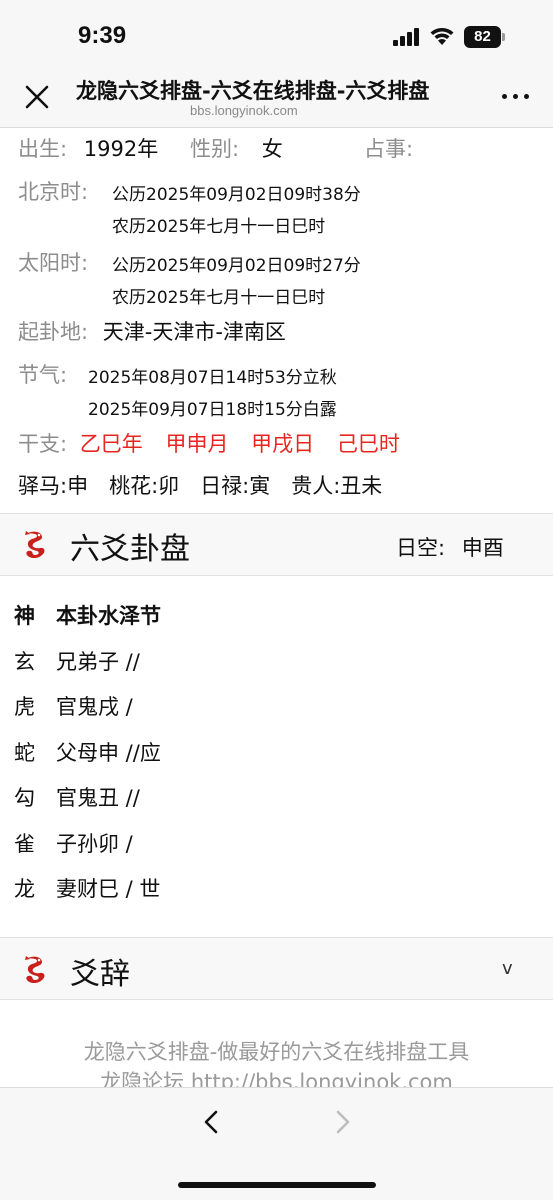 The width and height of the screenshot is (553, 1200). Describe the element at coordinates (37, 97) in the screenshot. I see `close-icon` at that location.